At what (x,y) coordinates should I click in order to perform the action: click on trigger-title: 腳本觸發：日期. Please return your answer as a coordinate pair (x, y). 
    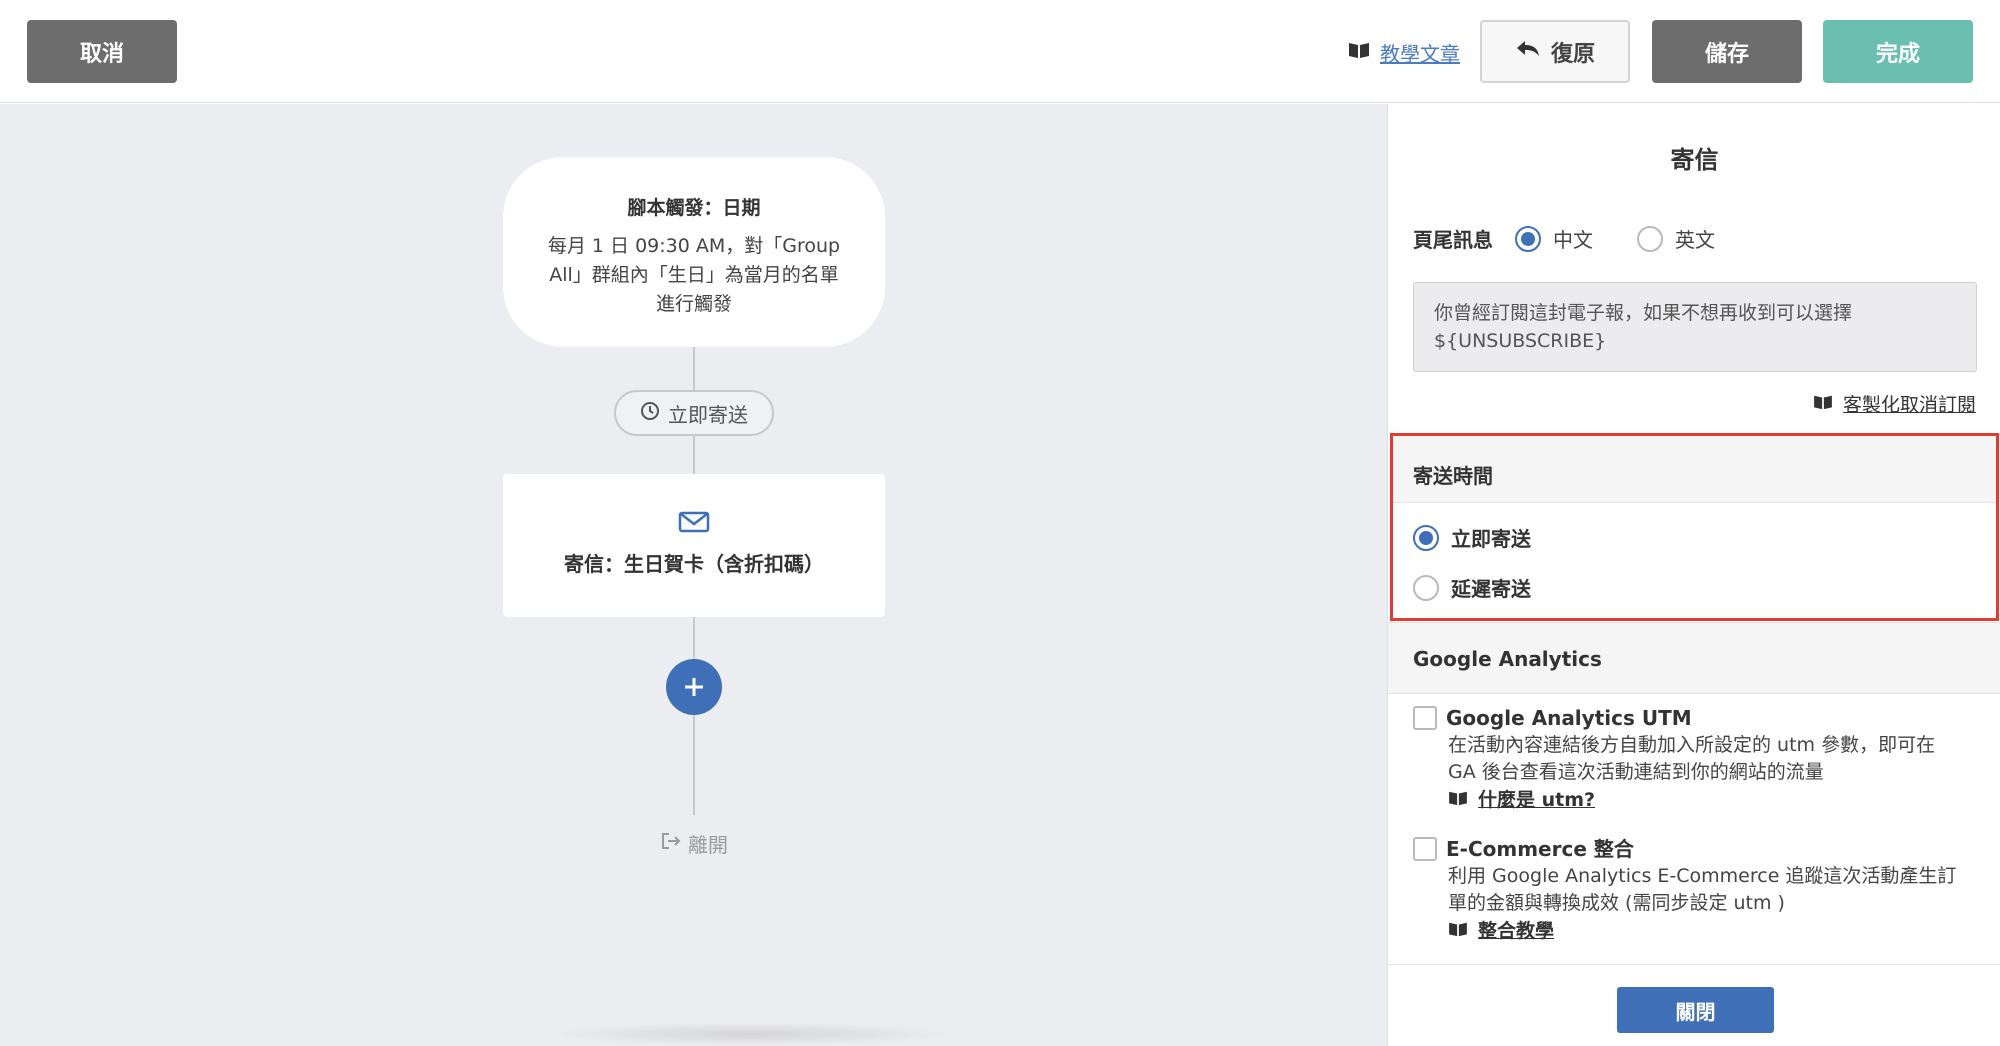
    Looking at the image, I should click on (694, 208).